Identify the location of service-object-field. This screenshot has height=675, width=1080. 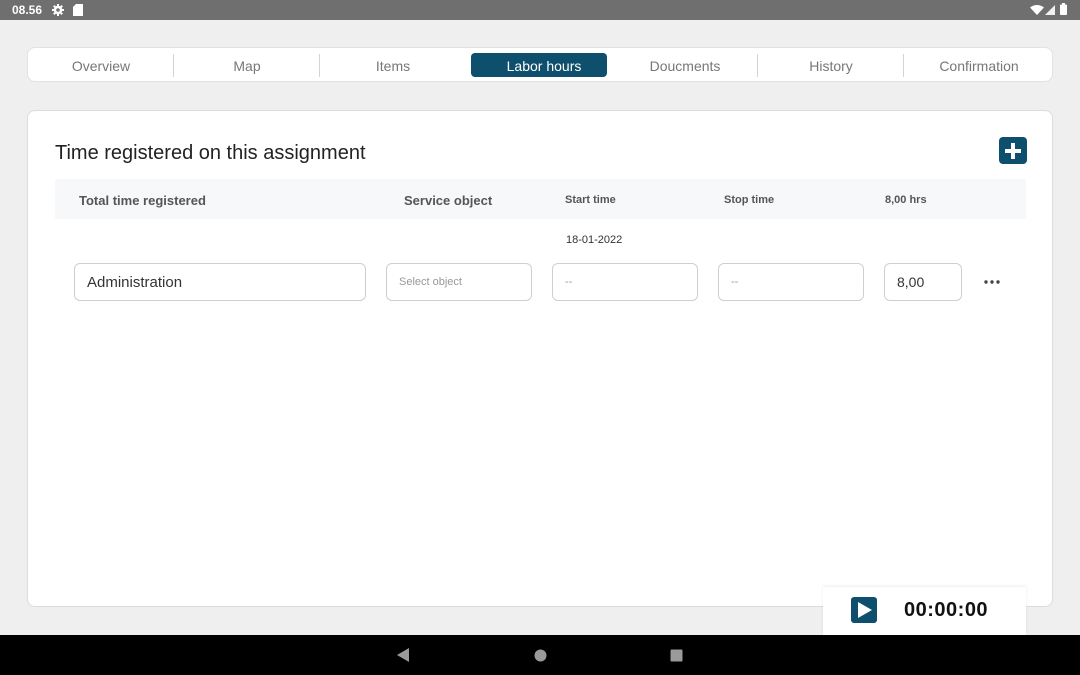
(459, 282).